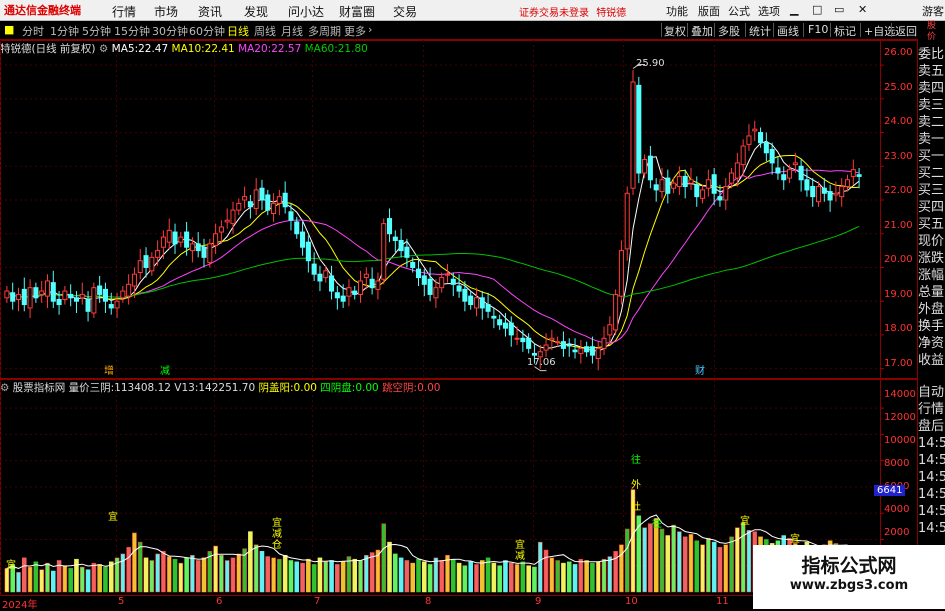 This screenshot has width=945, height=611. What do you see at coordinates (631, 601) in the screenshot?
I see `date-tick: 10` at bounding box center [631, 601].